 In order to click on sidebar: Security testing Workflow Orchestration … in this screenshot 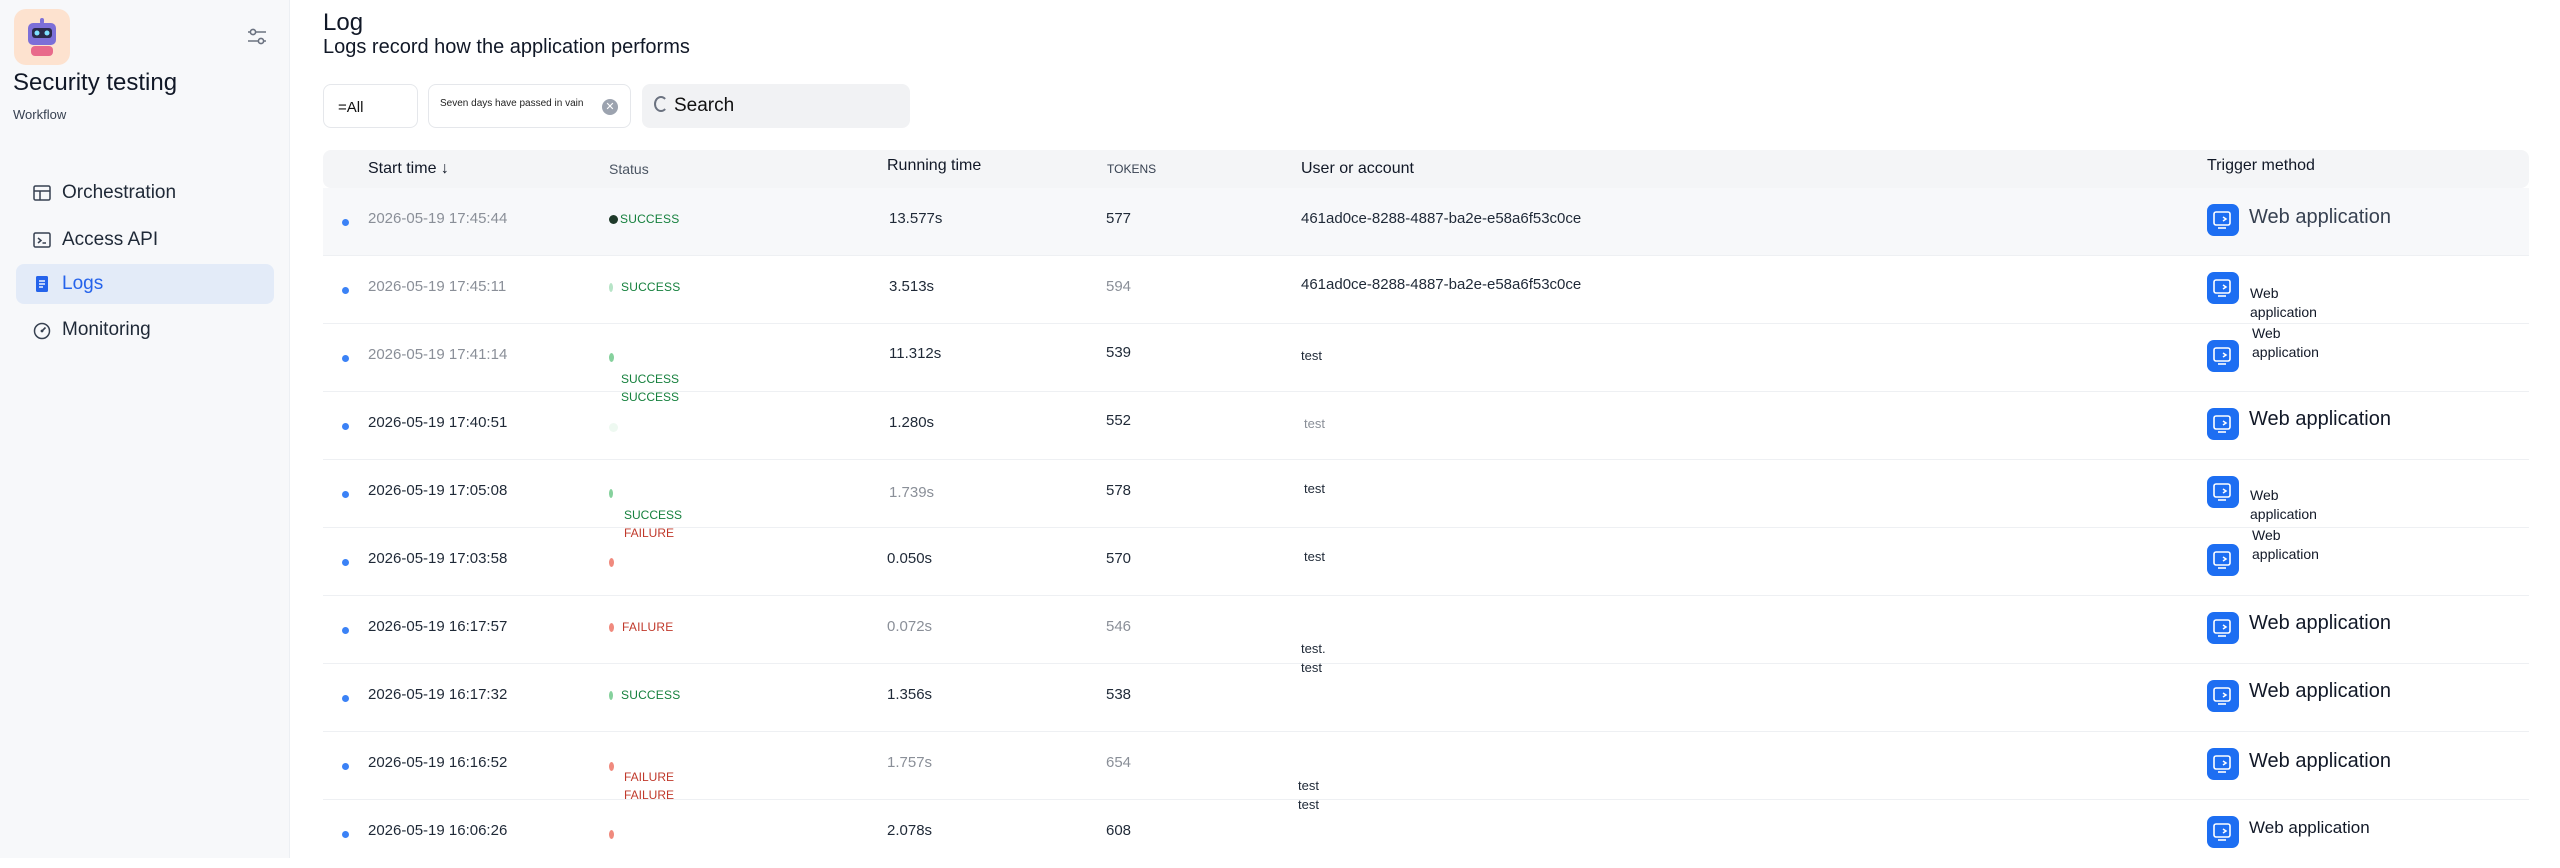, I will do `click(145, 429)`.